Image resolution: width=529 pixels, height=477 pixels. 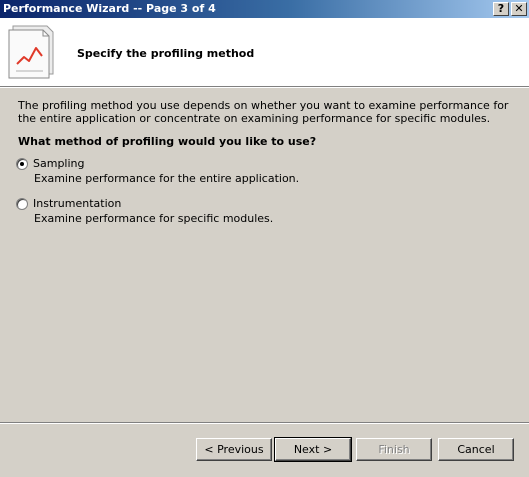 What do you see at coordinates (313, 449) in the screenshot?
I see `next-button: Next >` at bounding box center [313, 449].